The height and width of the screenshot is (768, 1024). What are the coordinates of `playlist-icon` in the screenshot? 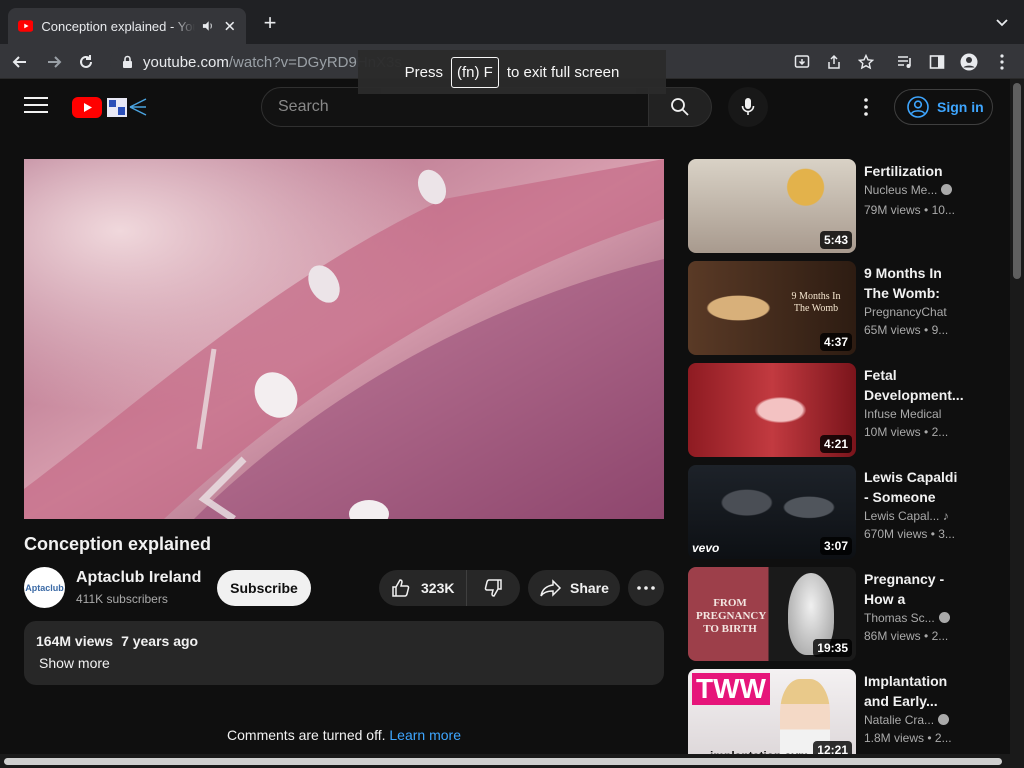 It's located at (904, 62).